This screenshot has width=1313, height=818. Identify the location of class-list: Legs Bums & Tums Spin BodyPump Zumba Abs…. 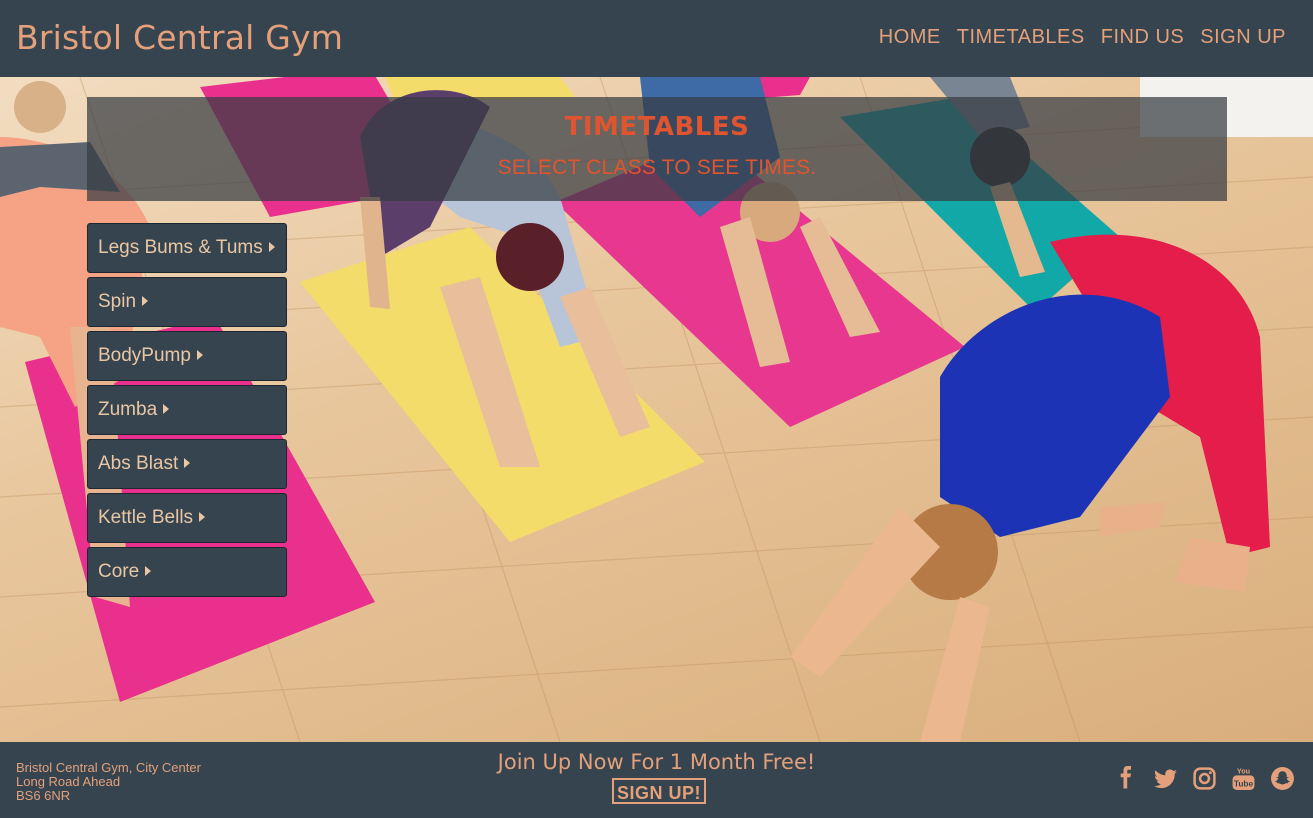
(187, 412).